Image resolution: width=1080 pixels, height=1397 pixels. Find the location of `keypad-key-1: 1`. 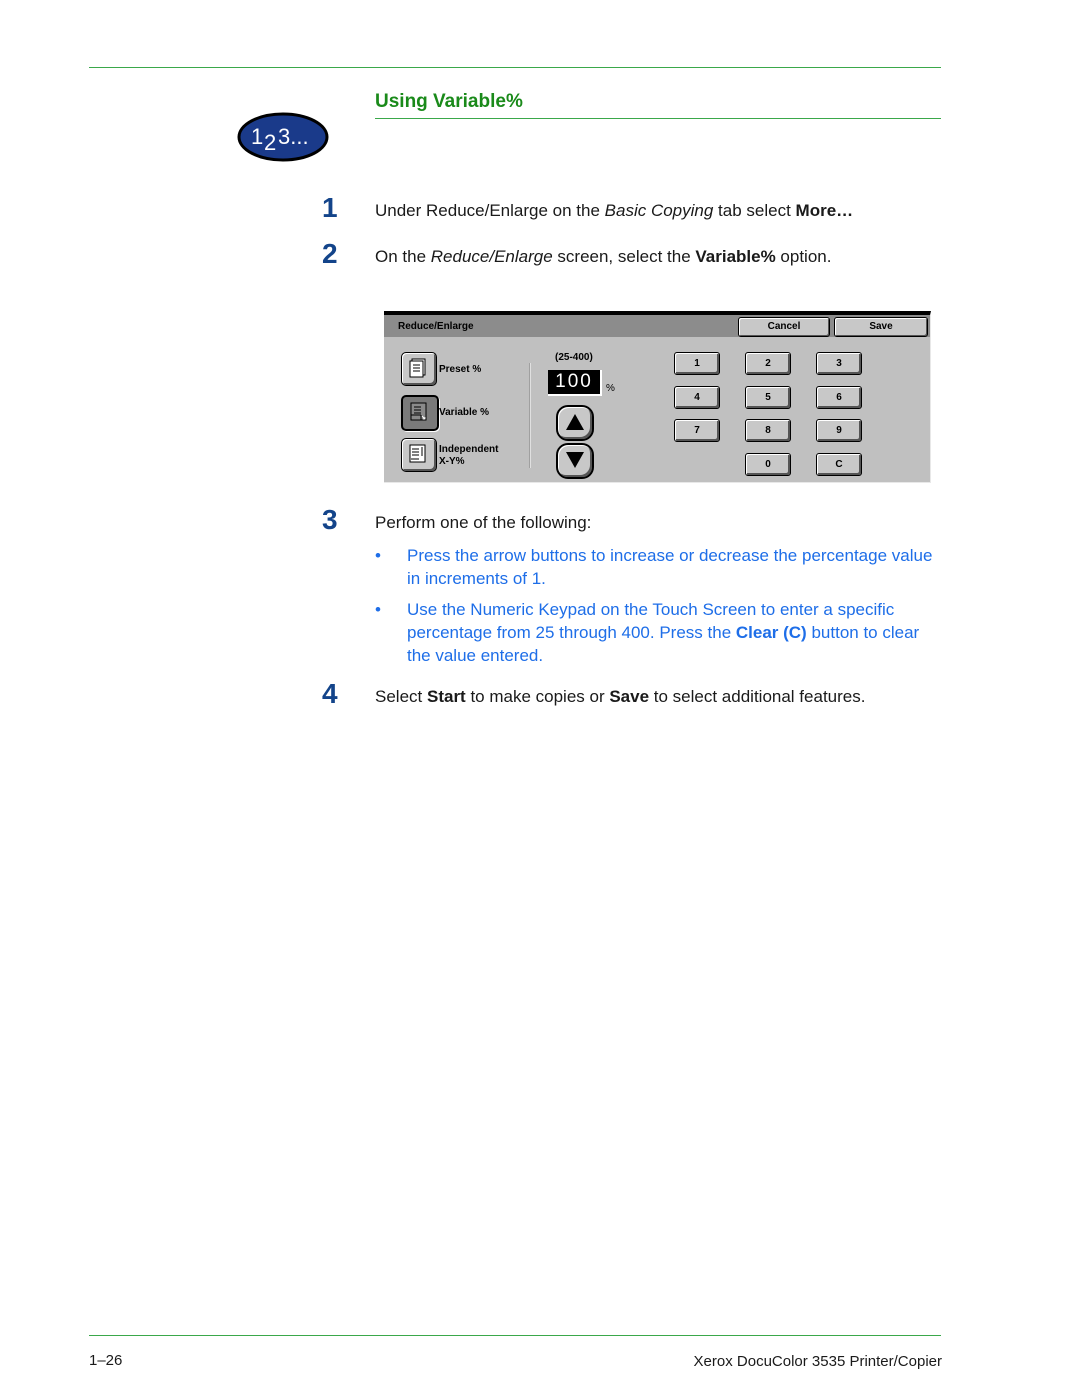

keypad-key-1: 1 is located at coordinates (697, 363).